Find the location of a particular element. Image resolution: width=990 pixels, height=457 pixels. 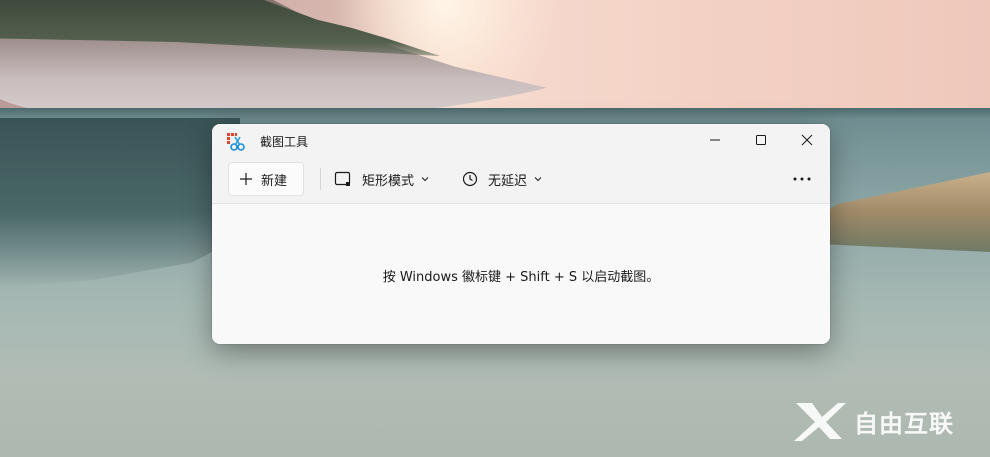

clock-icon is located at coordinates (470, 179).